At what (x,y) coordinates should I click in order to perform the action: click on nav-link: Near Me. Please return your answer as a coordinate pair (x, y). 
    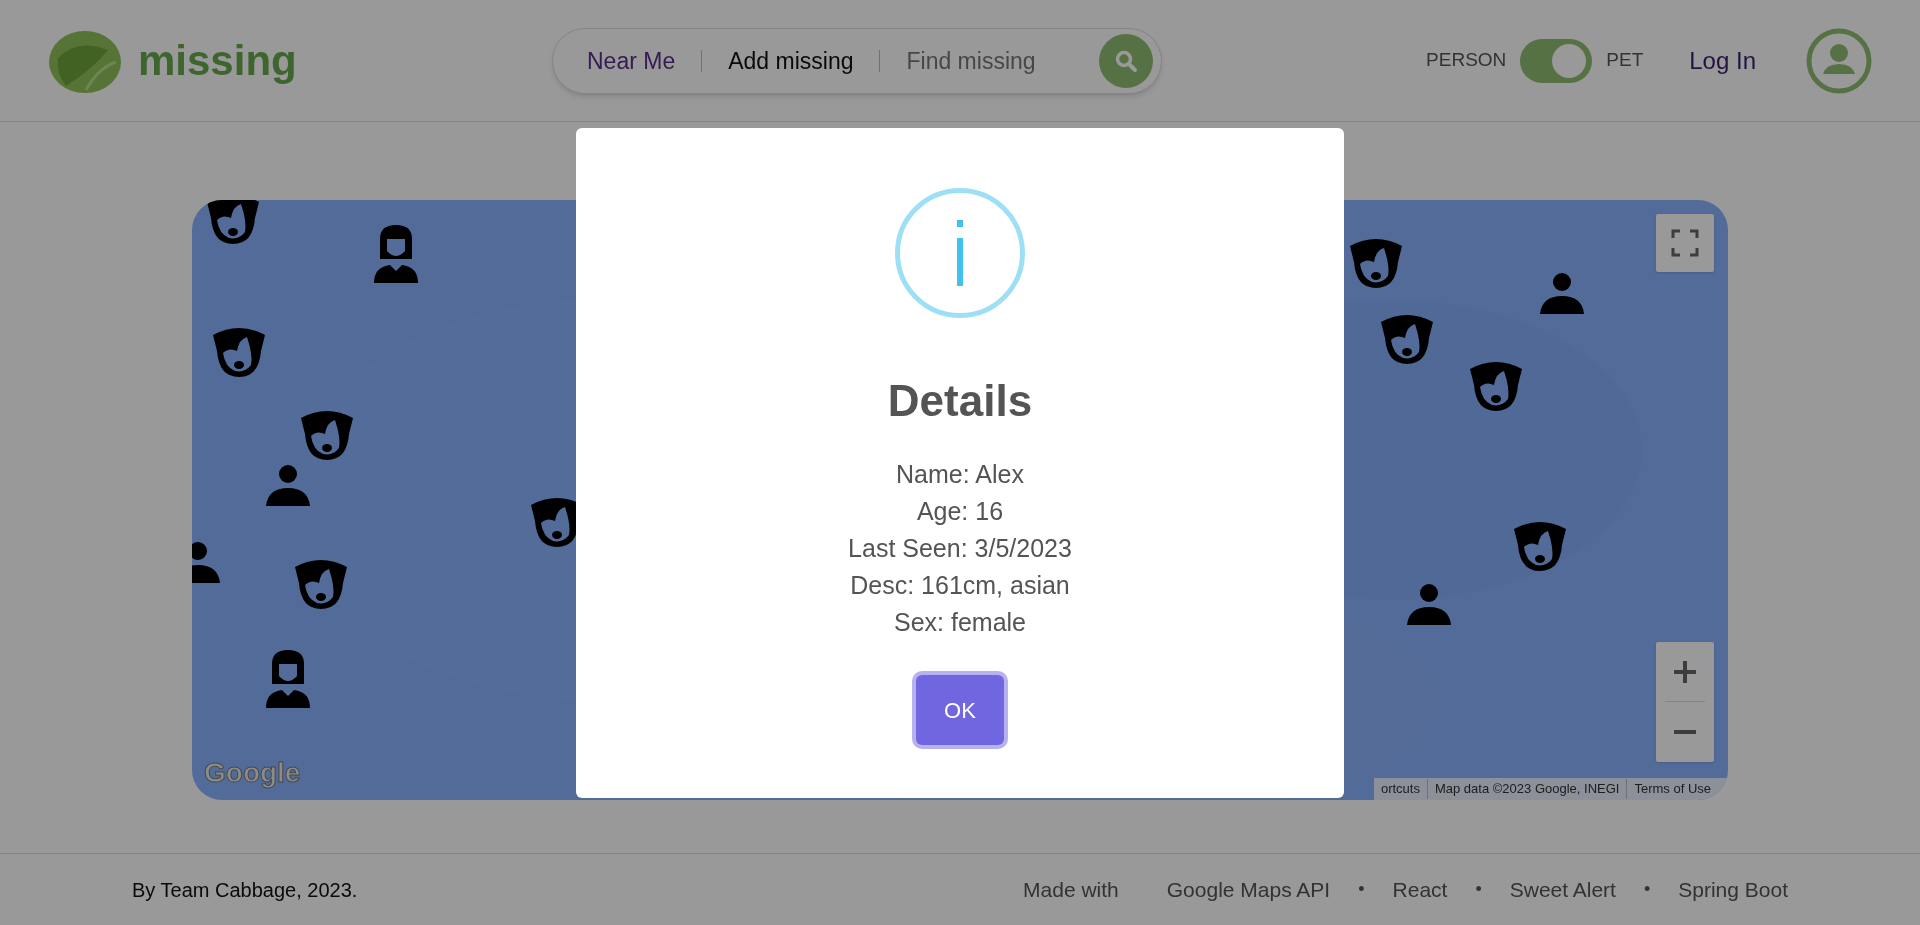
    Looking at the image, I should click on (631, 61).